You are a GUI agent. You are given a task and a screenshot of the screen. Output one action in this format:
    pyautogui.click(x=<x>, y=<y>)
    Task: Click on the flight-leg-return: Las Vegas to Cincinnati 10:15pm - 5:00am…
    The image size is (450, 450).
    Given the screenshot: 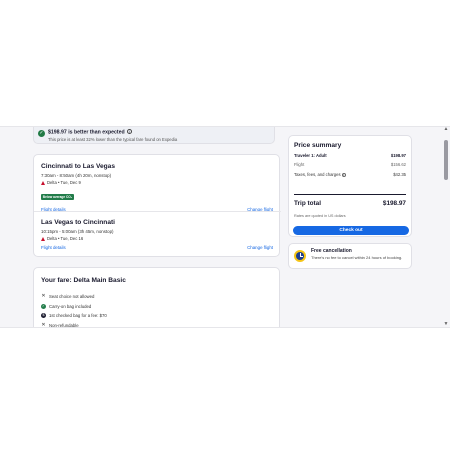 What is the action you would take?
    pyautogui.click(x=157, y=234)
    